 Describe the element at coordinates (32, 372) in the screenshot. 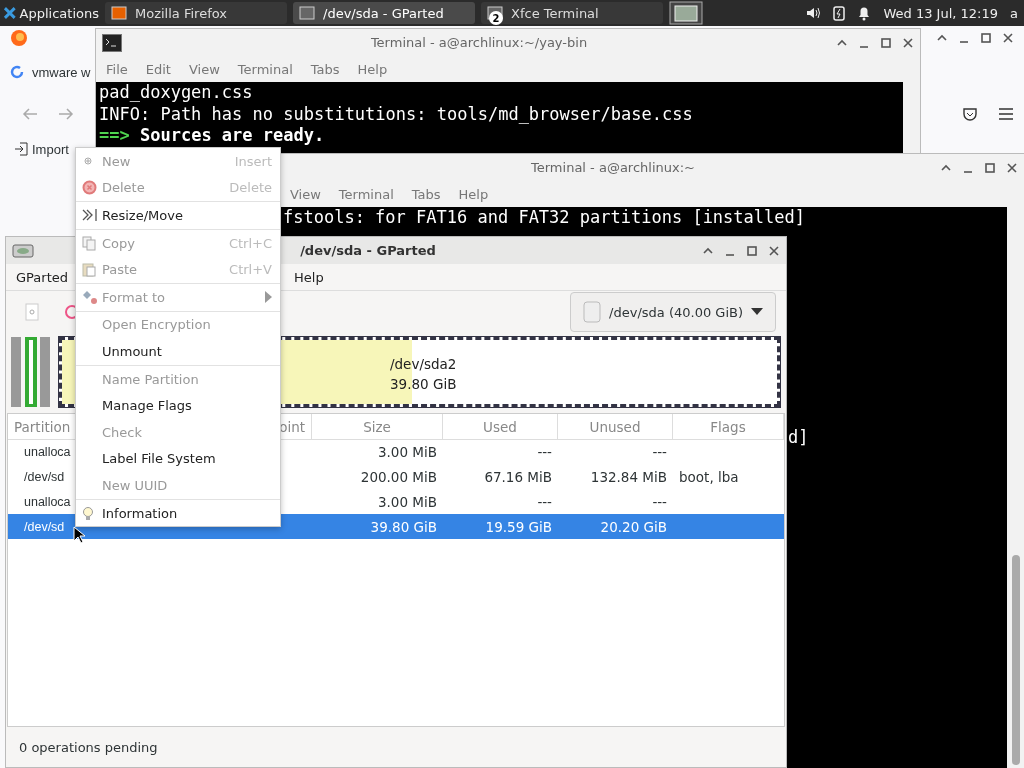

I see `small-partitions-drawing` at that location.